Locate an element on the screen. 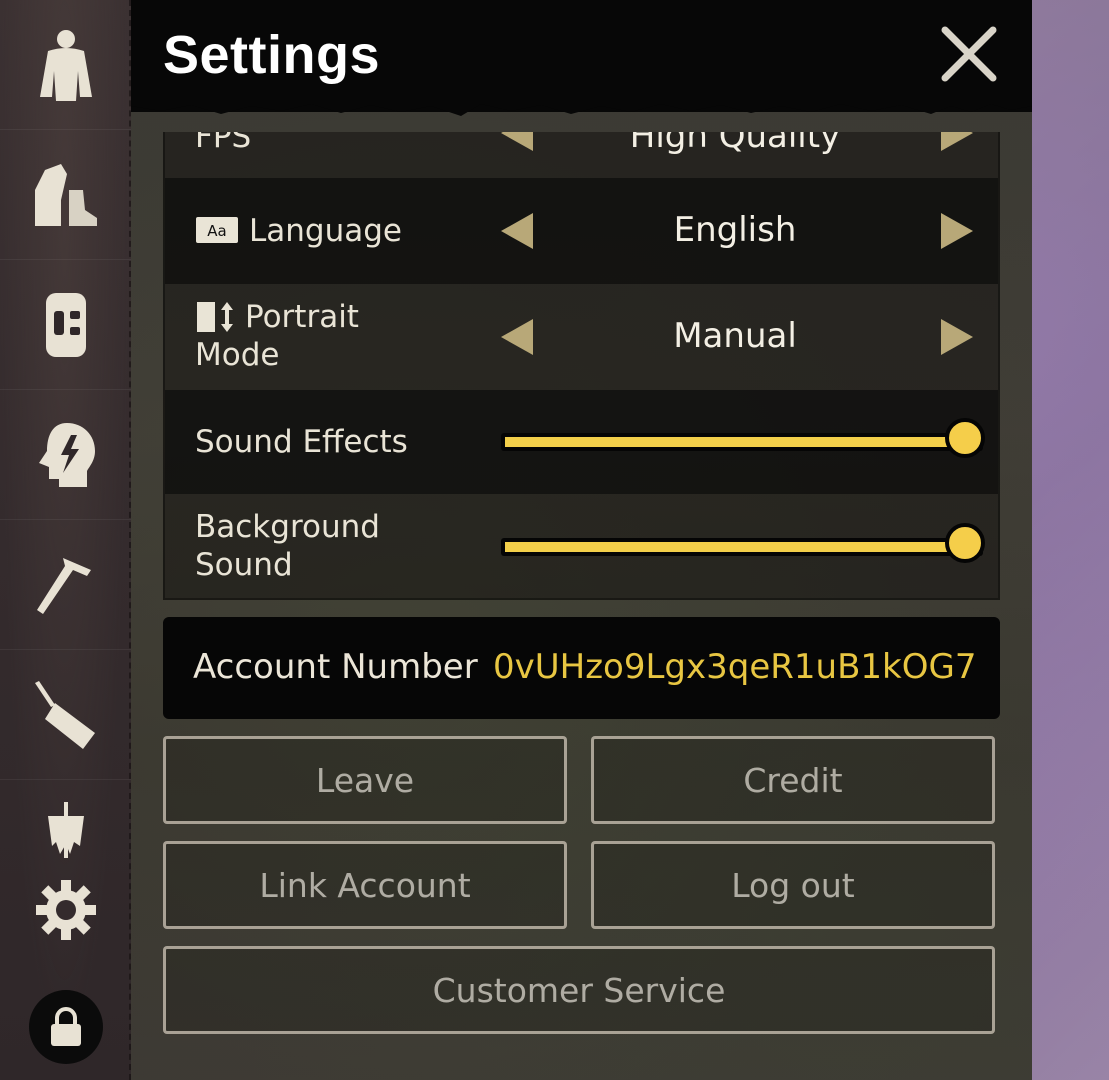 This screenshot has height=1080, width=1109. backpack-icon is located at coordinates (65, 324).